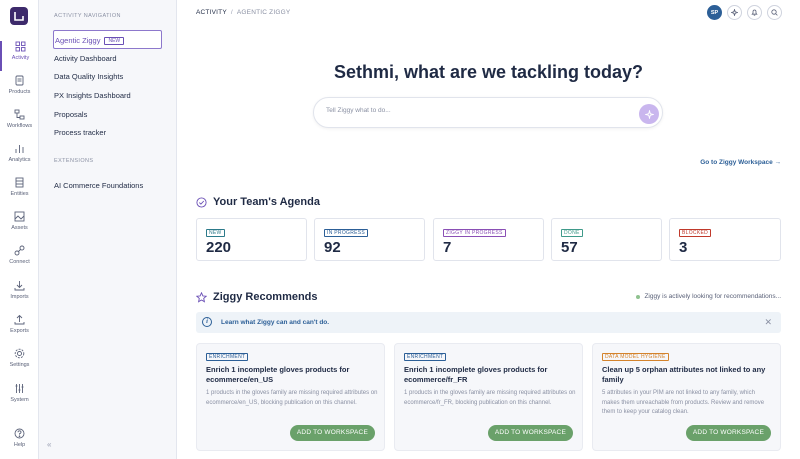 Image resolution: width=800 pixels, height=459 pixels. What do you see at coordinates (88, 76) in the screenshot?
I see `nav-link-data-quality-insights: Data Quality Insights` at bounding box center [88, 76].